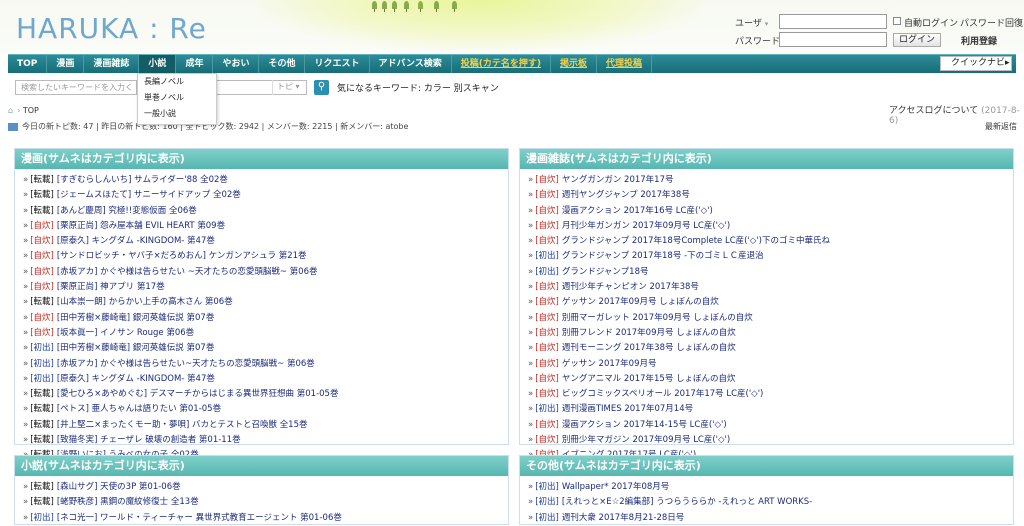 This screenshot has width=1024, height=526. What do you see at coordinates (182, 425) in the screenshot?
I see `item-link: [井上堅二×まったくモー助・夢唄] バカとテストと召喚獣 全15巻` at bounding box center [182, 425].